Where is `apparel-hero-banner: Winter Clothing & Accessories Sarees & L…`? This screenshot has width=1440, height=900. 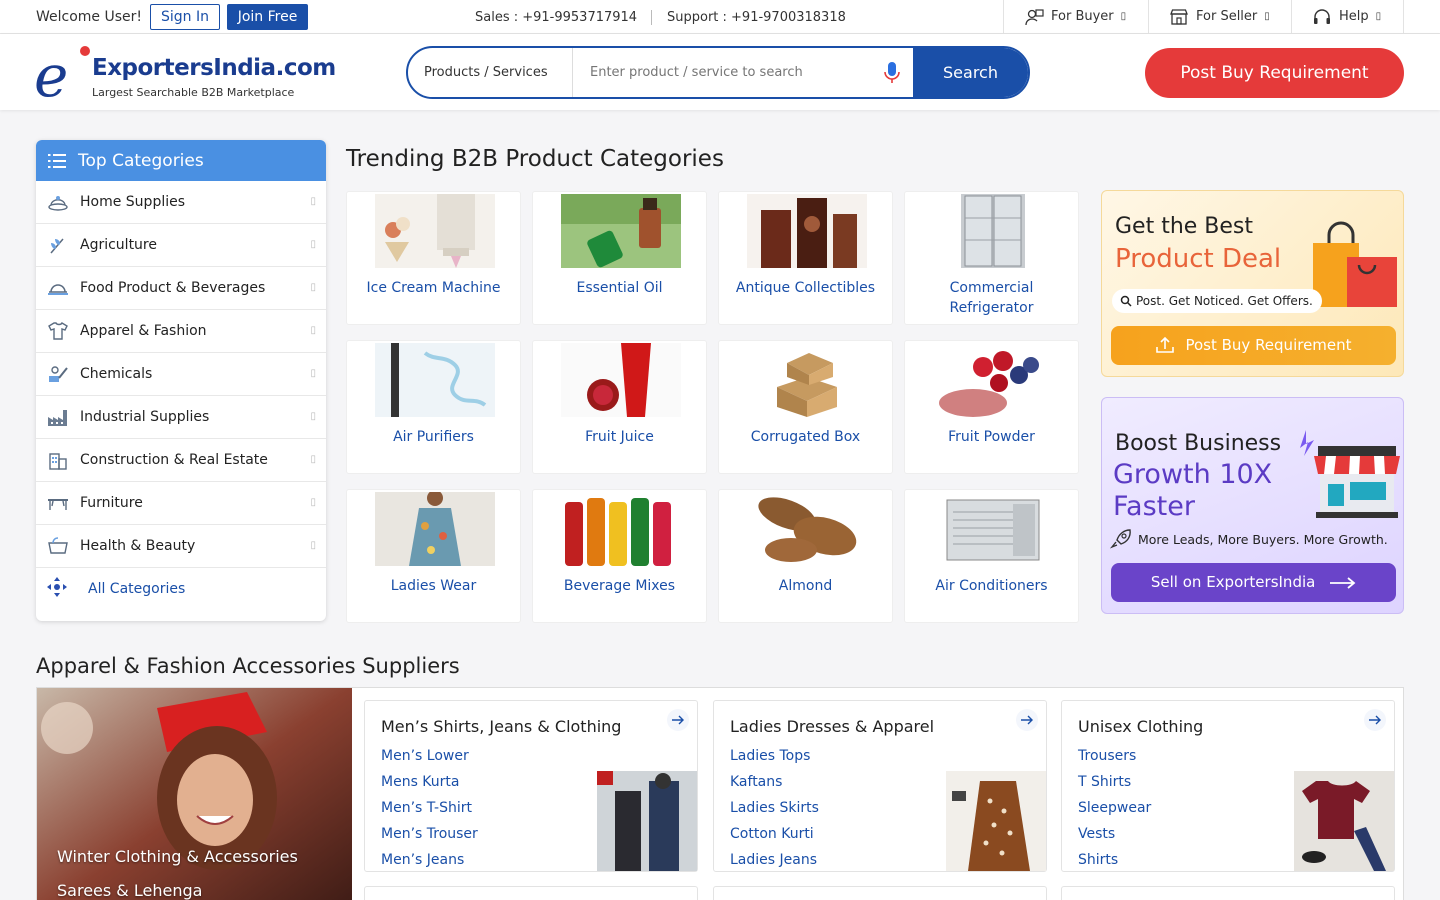
apparel-hero-banner: Winter Clothing & Accessories Sarees & L… is located at coordinates (194, 794).